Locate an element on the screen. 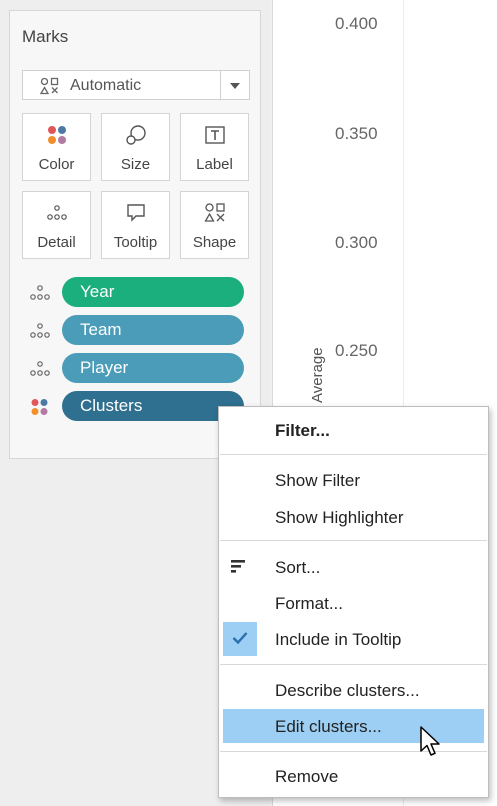 This screenshot has height=806, width=497. tooltip-icon is located at coordinates (135, 213).